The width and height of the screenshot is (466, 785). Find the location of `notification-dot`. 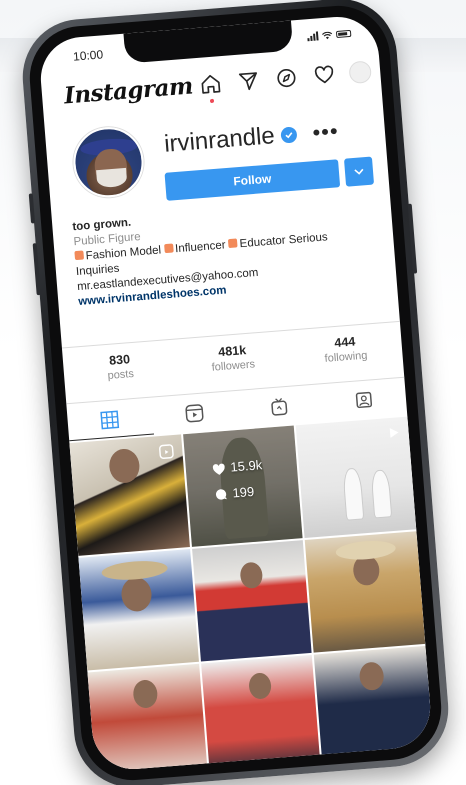

notification-dot is located at coordinates (212, 101).